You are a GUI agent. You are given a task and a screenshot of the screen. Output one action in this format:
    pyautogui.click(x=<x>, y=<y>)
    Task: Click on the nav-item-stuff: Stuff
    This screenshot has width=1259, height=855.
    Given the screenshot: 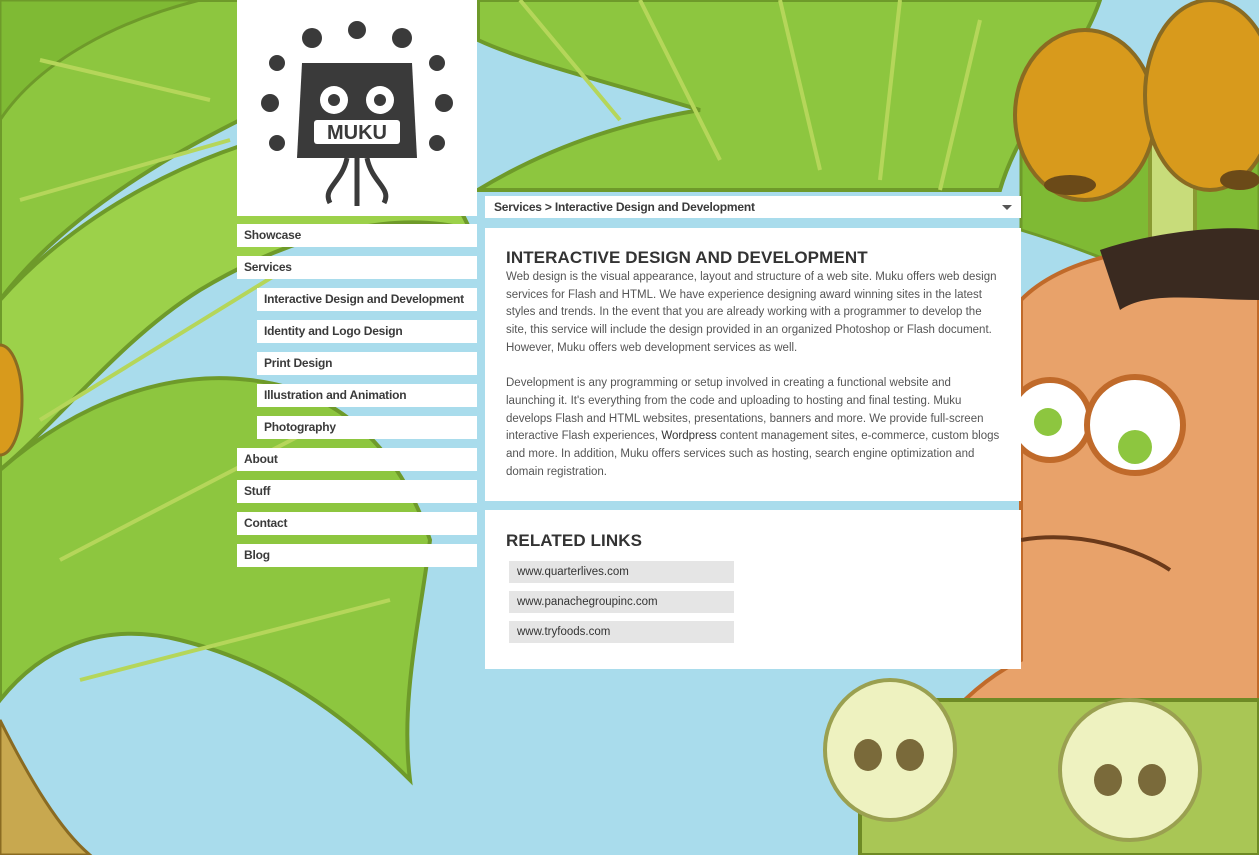 What is the action you would take?
    pyautogui.click(x=357, y=491)
    